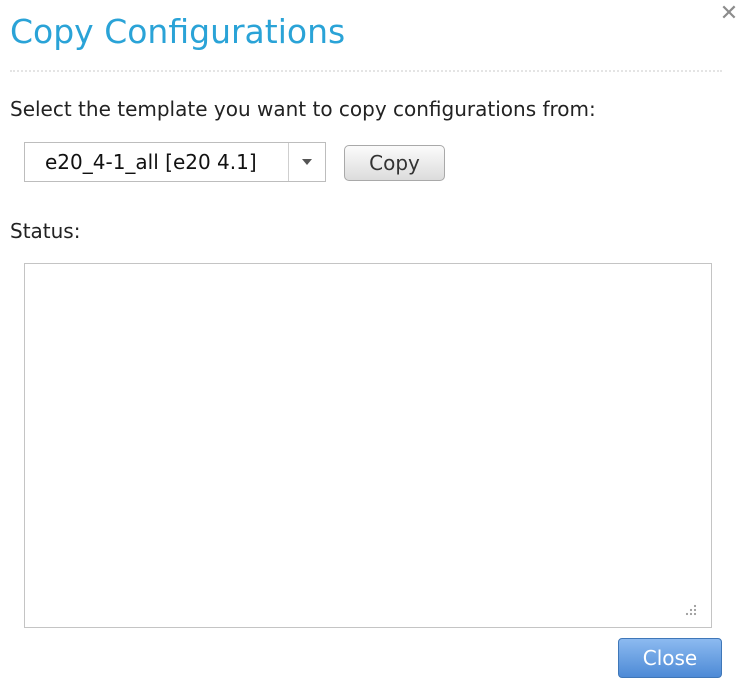  Describe the element at coordinates (729, 14) in the screenshot. I see `close-icon: ✕` at that location.